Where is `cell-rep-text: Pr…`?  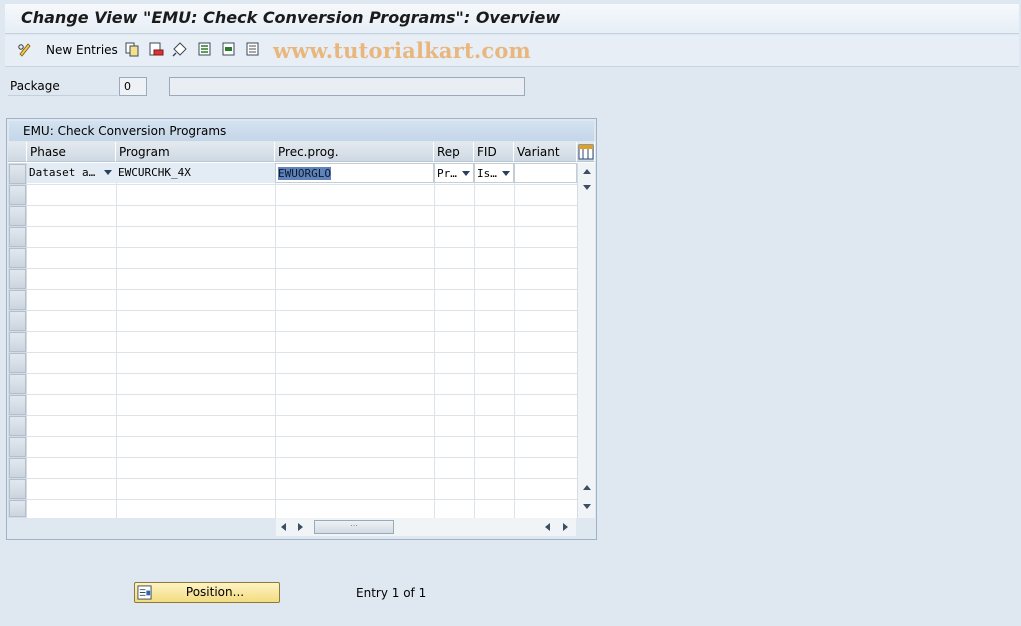 cell-rep-text: Pr… is located at coordinates (447, 173).